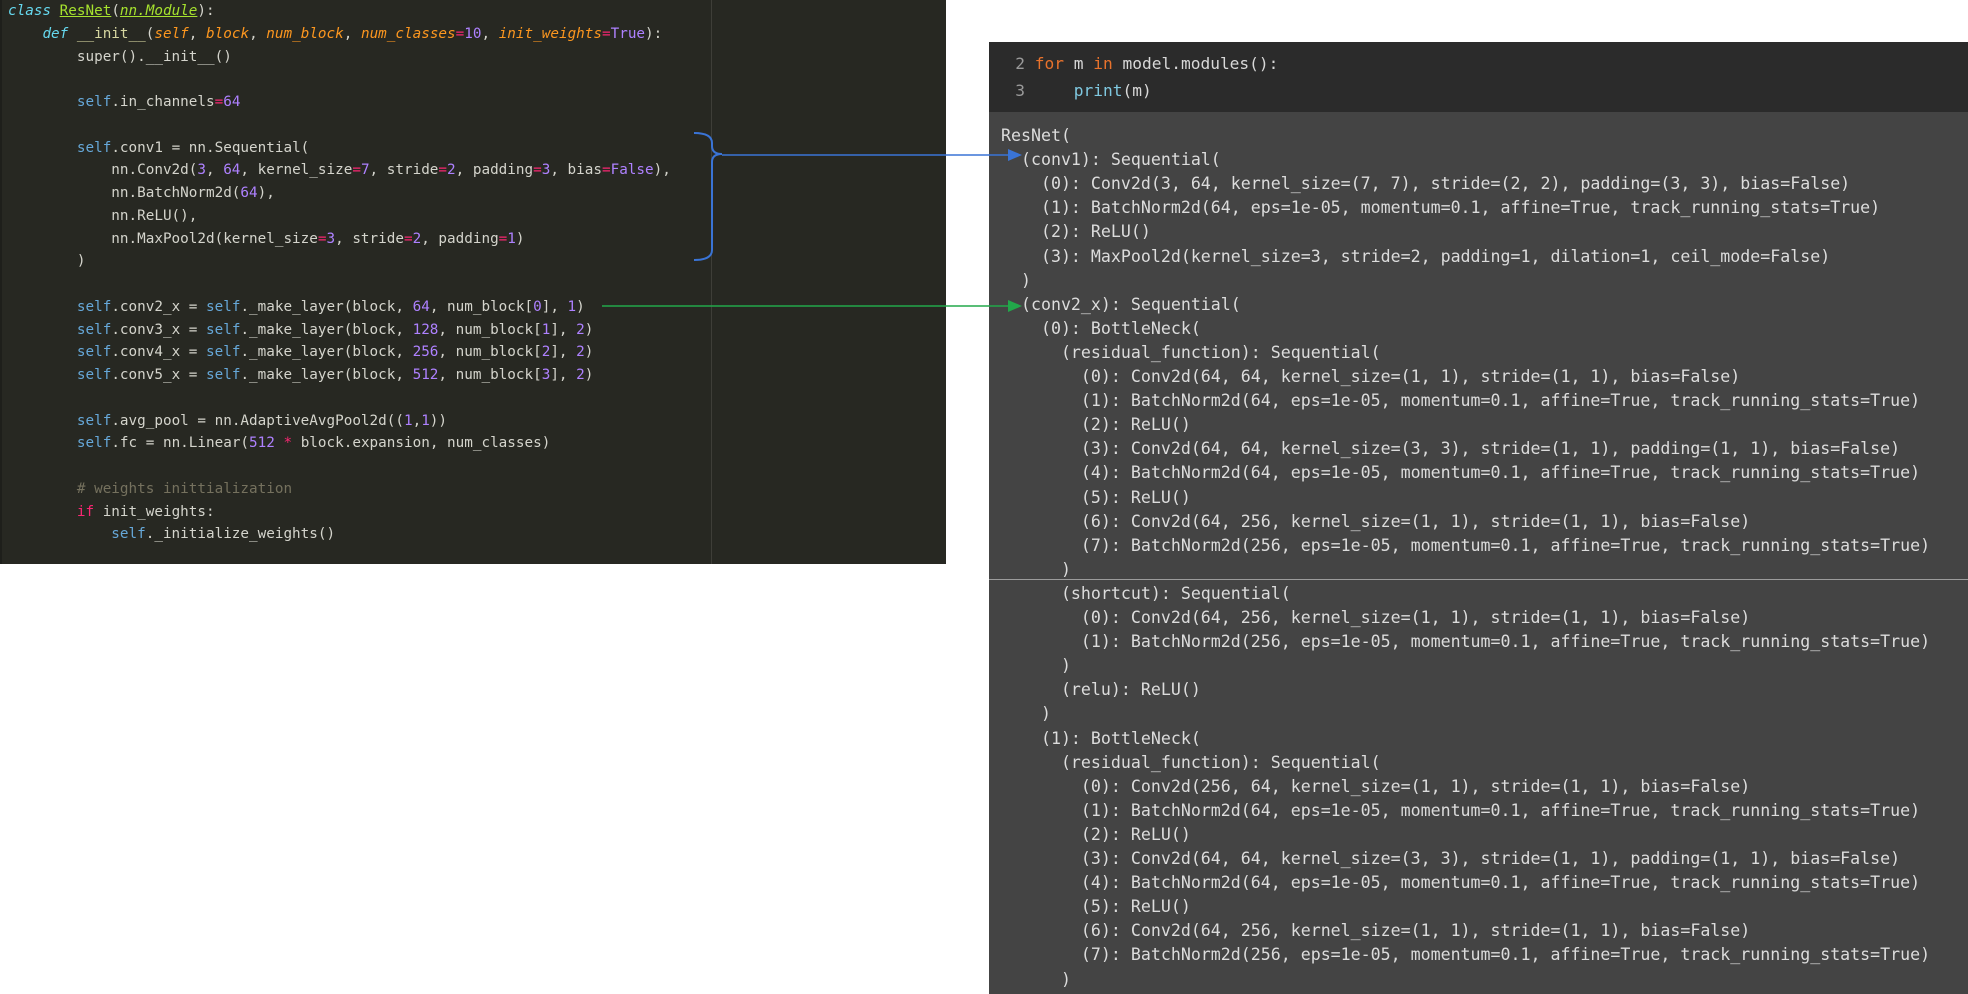  Describe the element at coordinates (404, 170) in the screenshot. I see `code-token: , stride` at that location.